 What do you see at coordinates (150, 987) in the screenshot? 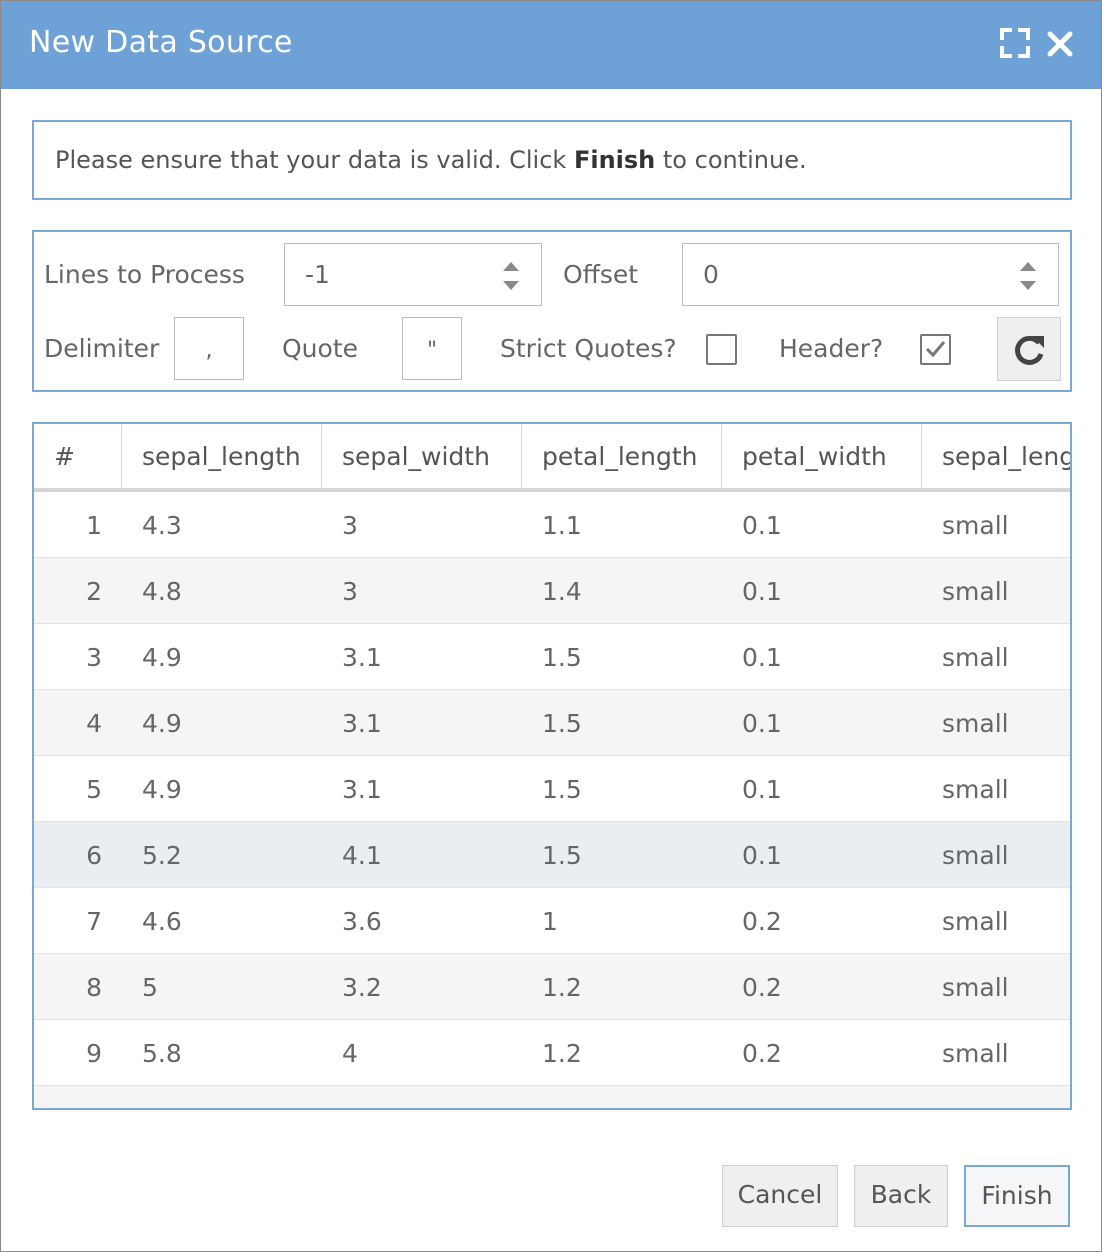
I see `table-cell: 5` at bounding box center [150, 987].